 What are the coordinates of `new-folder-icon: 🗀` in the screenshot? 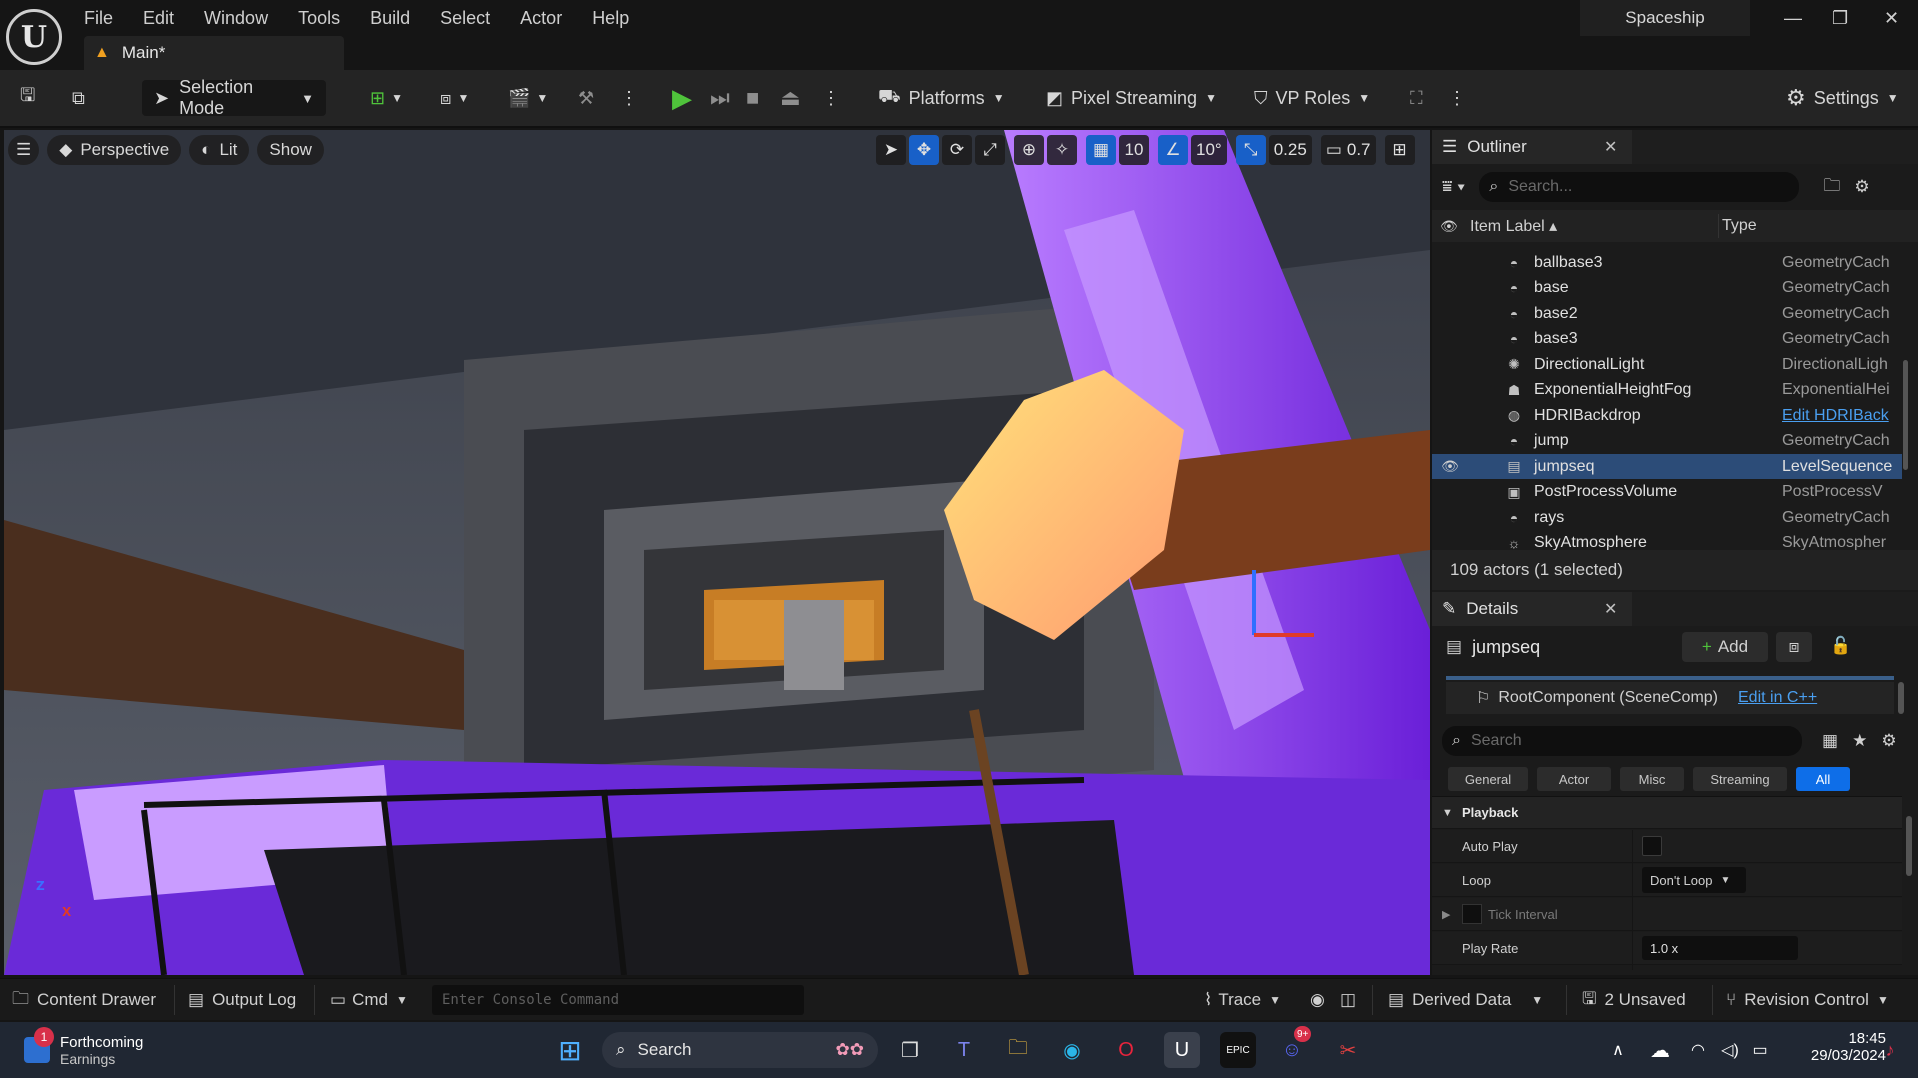 It's located at (1831, 187).